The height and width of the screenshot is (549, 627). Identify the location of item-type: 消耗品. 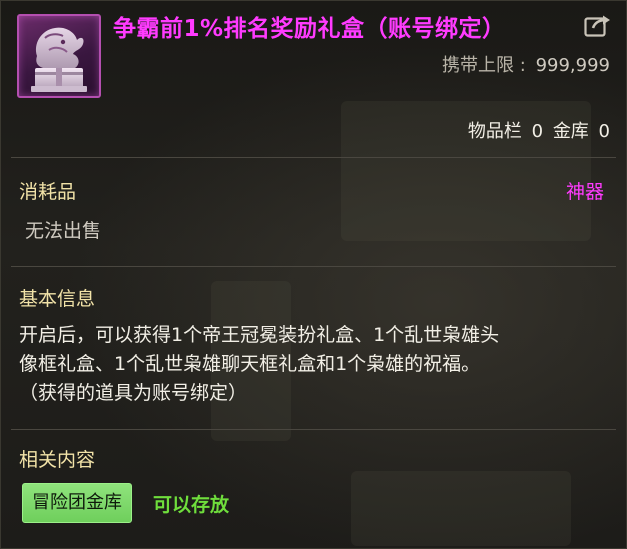
(48, 192).